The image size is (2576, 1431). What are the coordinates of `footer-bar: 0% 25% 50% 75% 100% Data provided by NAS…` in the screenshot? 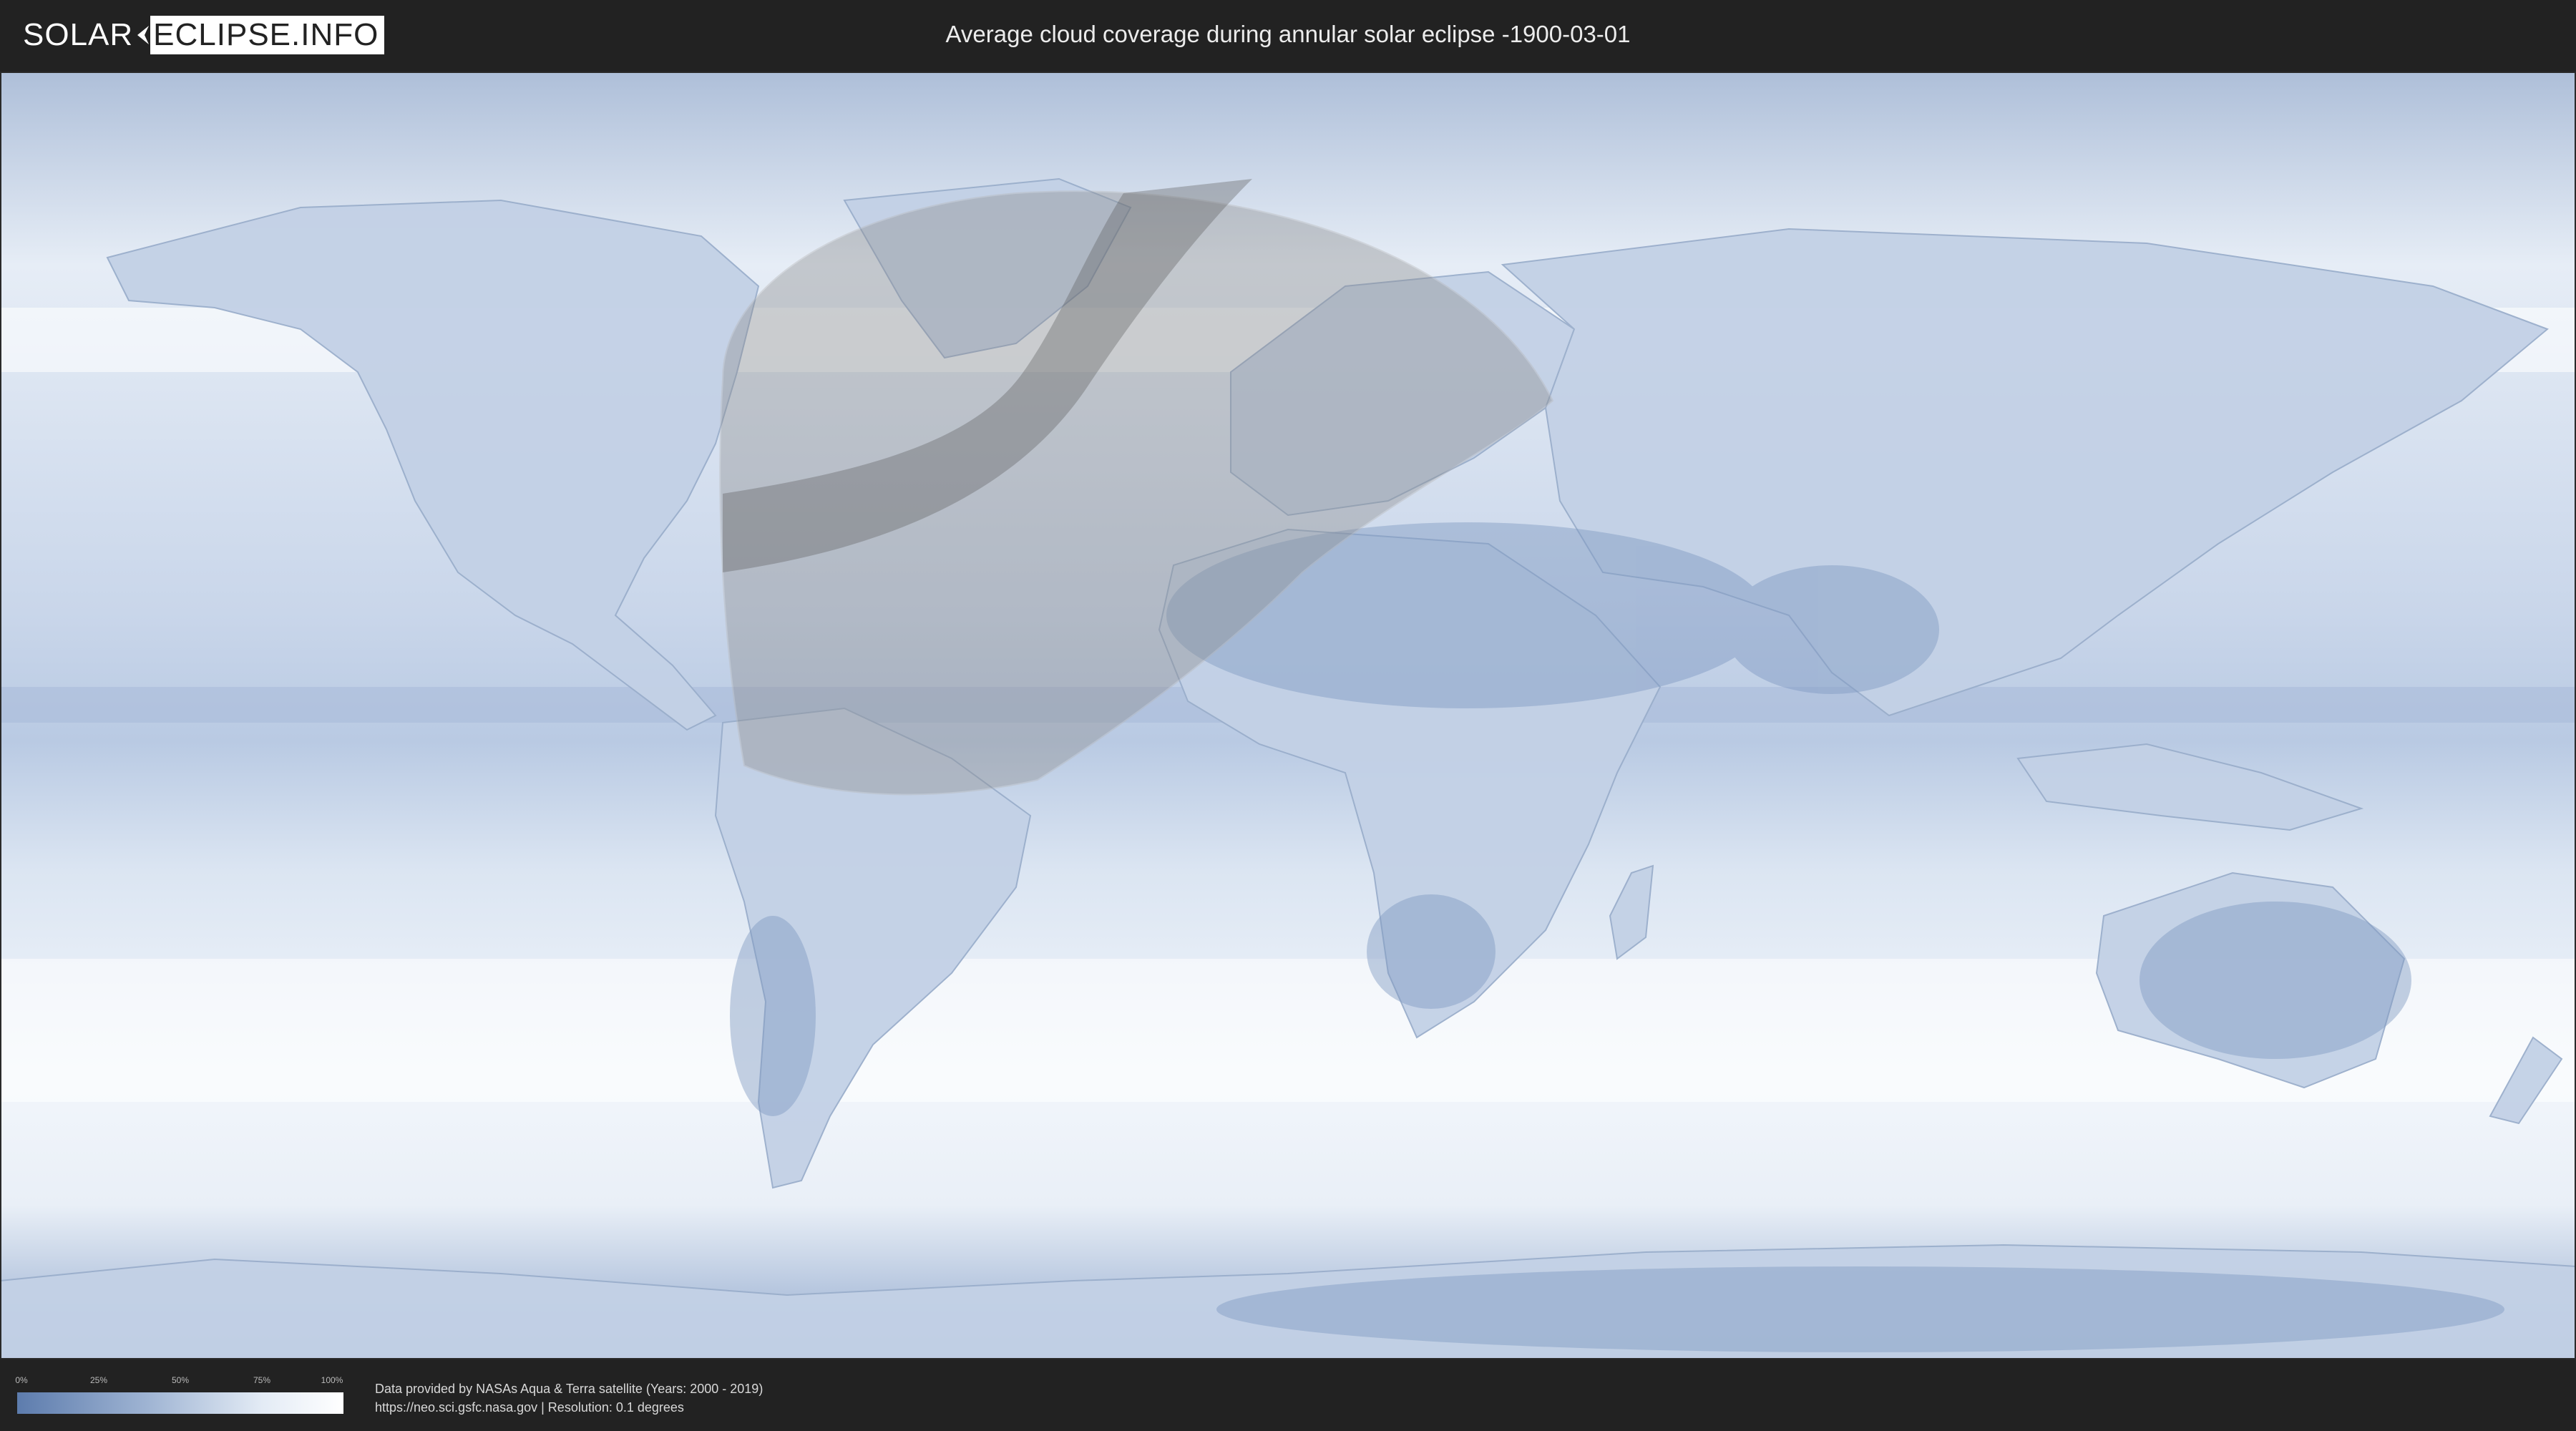 It's located at (1288, 1395).